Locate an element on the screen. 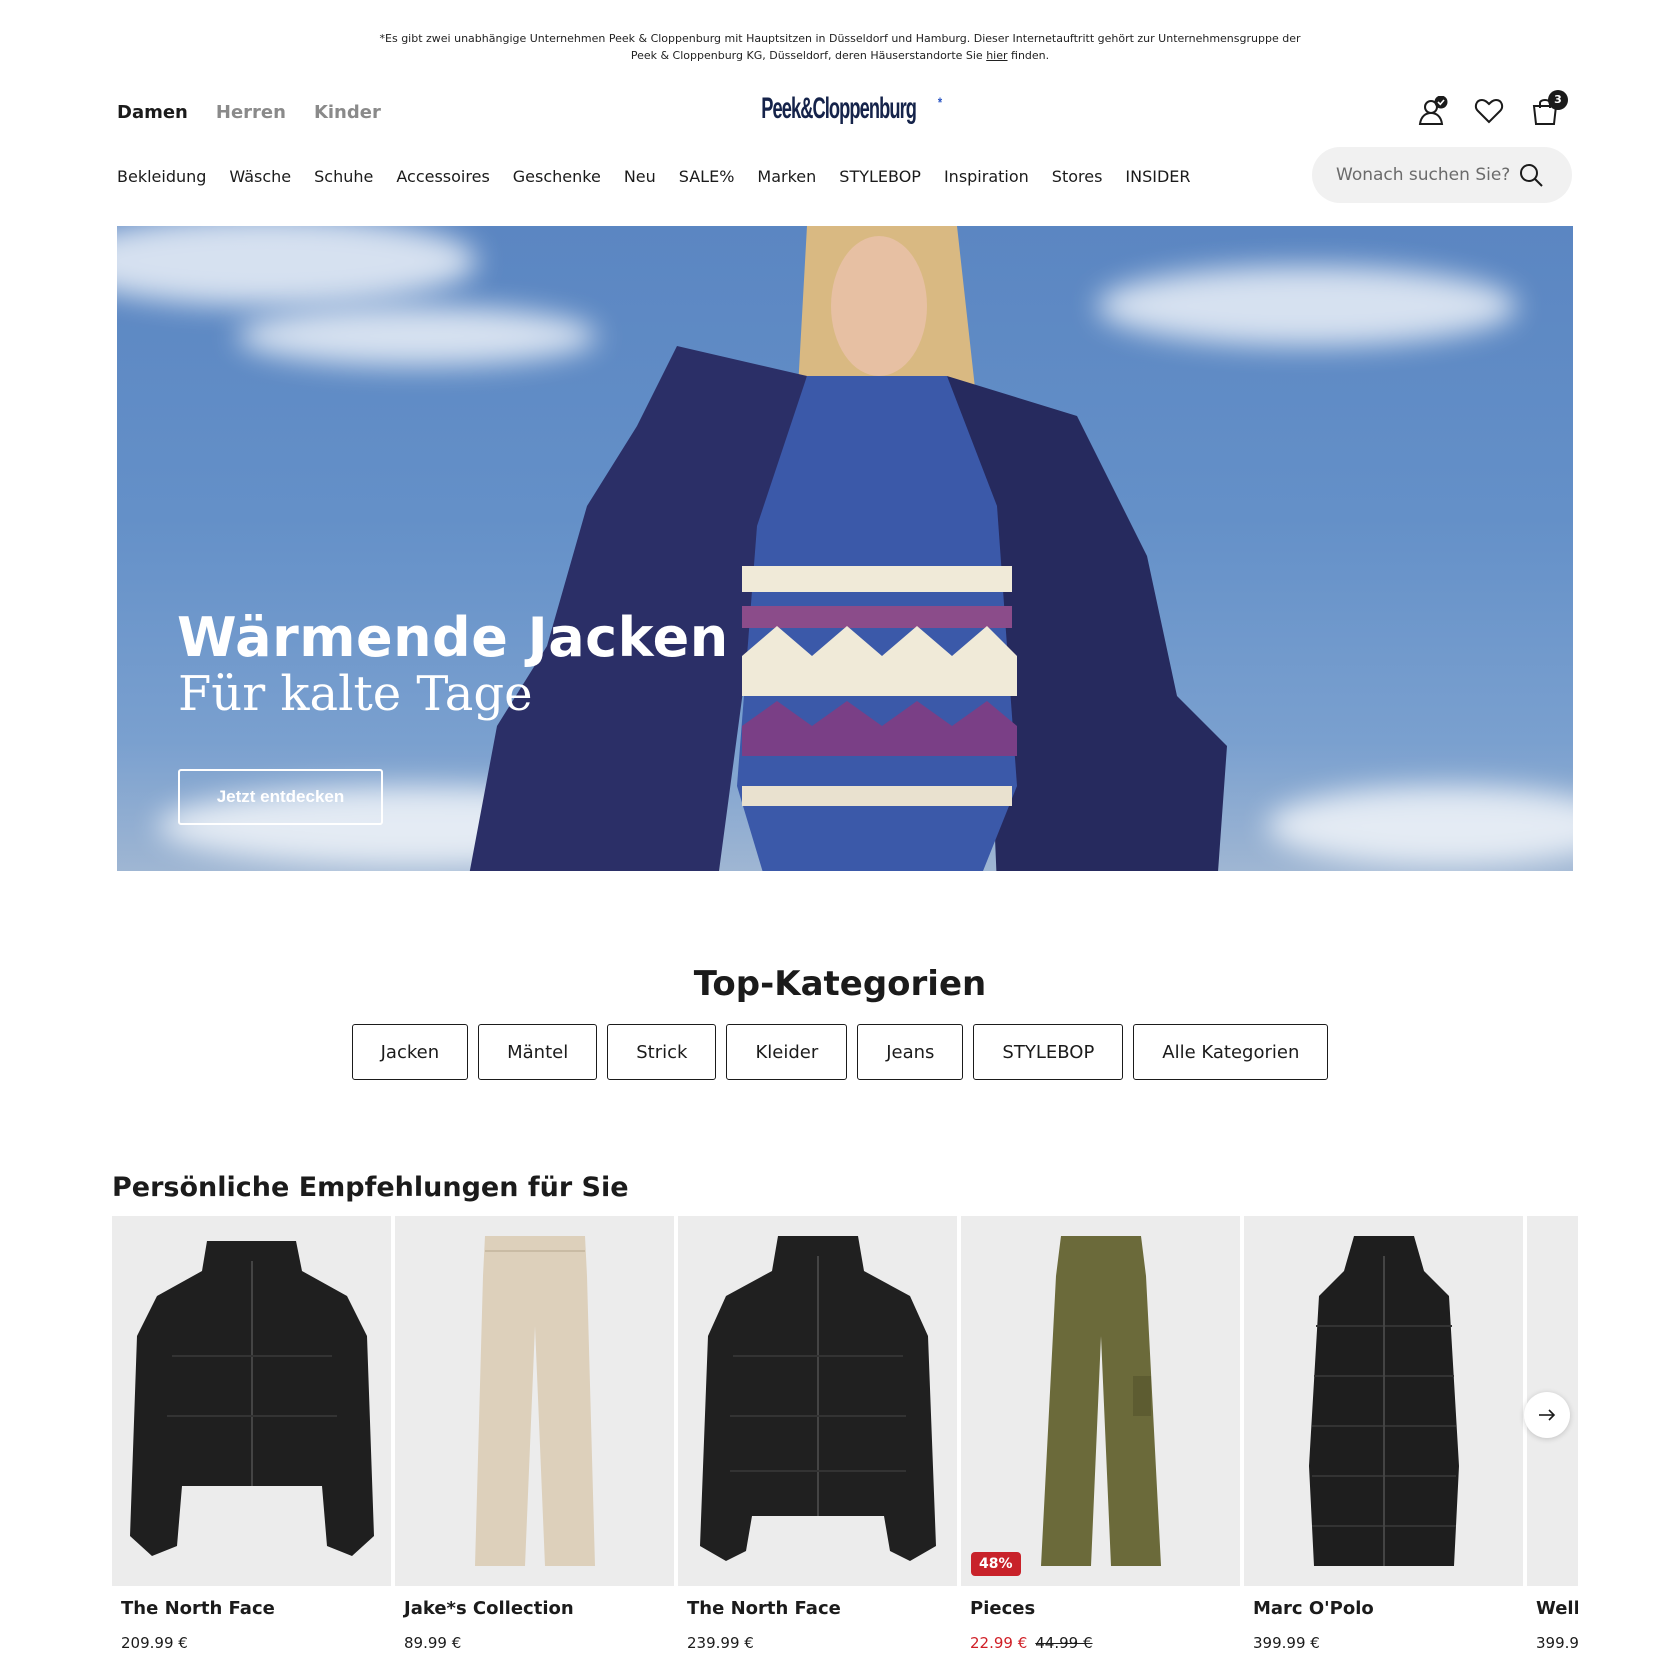  nav-geschenke: Geschenke is located at coordinates (557, 176).